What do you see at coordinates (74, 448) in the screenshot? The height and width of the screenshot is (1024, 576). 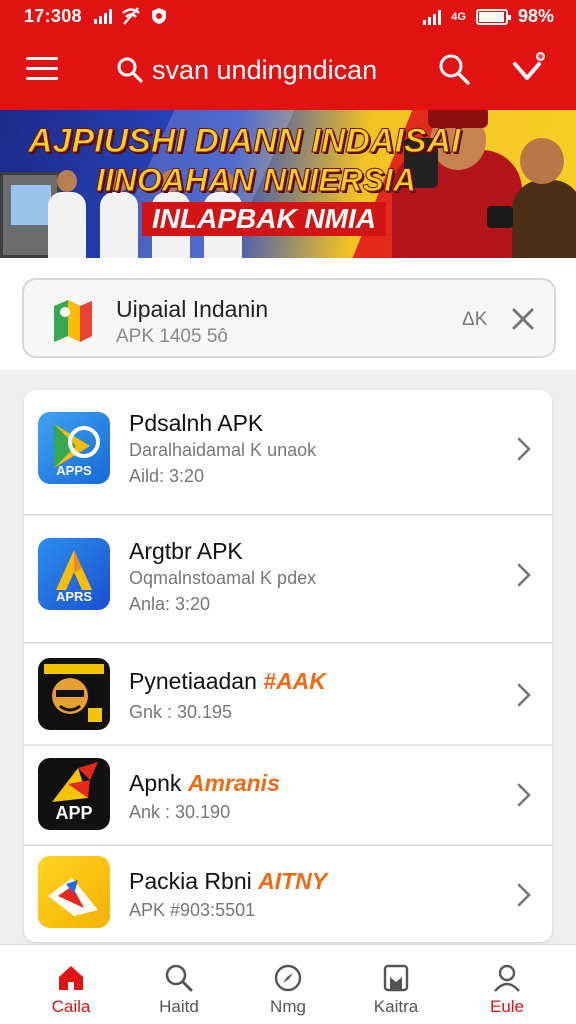 I see `app-icon: APPS` at bounding box center [74, 448].